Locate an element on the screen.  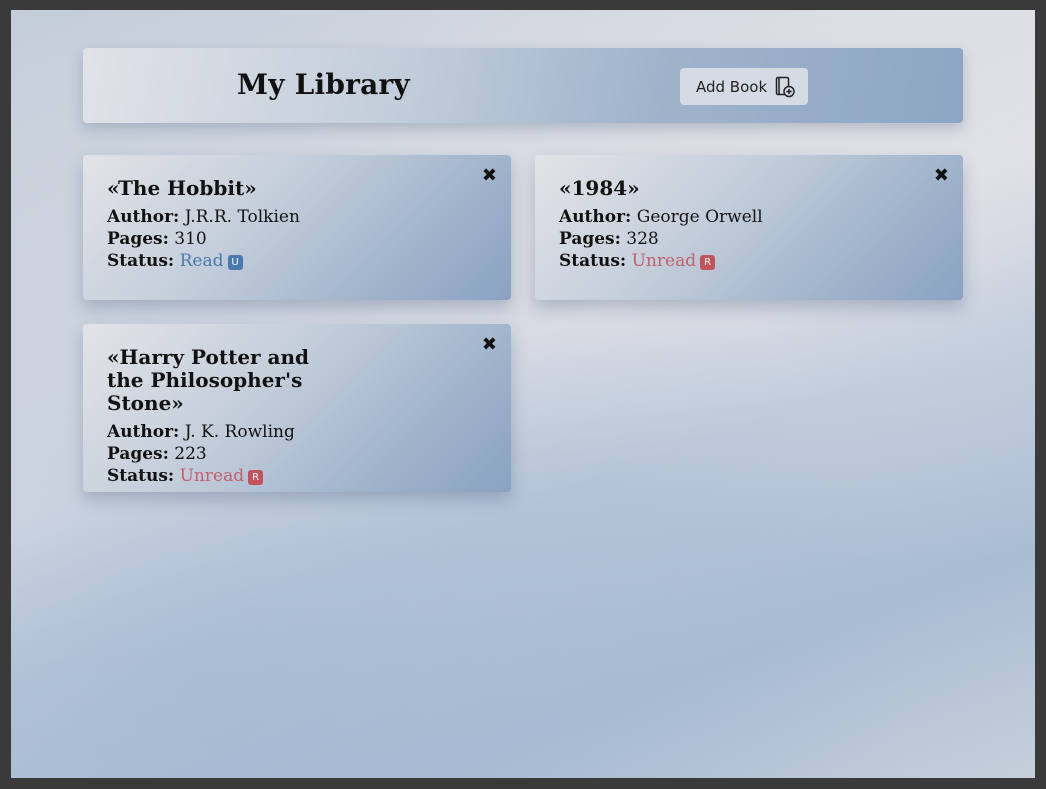
book-author: Author: George Orwell is located at coordinates (749, 217).